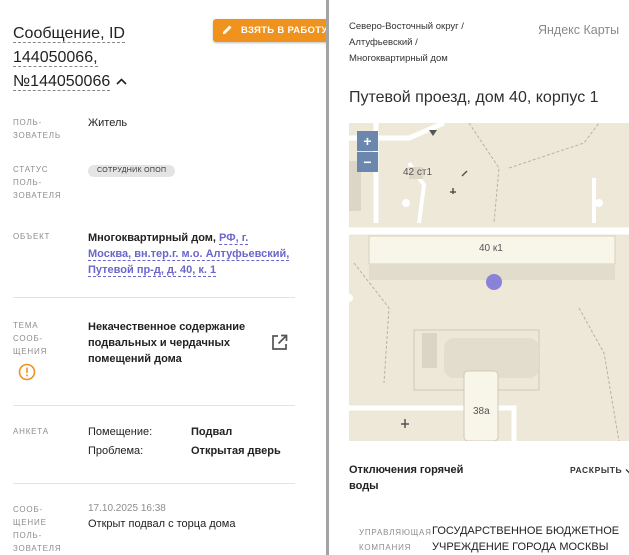  I want to click on management-company-label-line: КОМПАНИЯ, so click(385, 547).